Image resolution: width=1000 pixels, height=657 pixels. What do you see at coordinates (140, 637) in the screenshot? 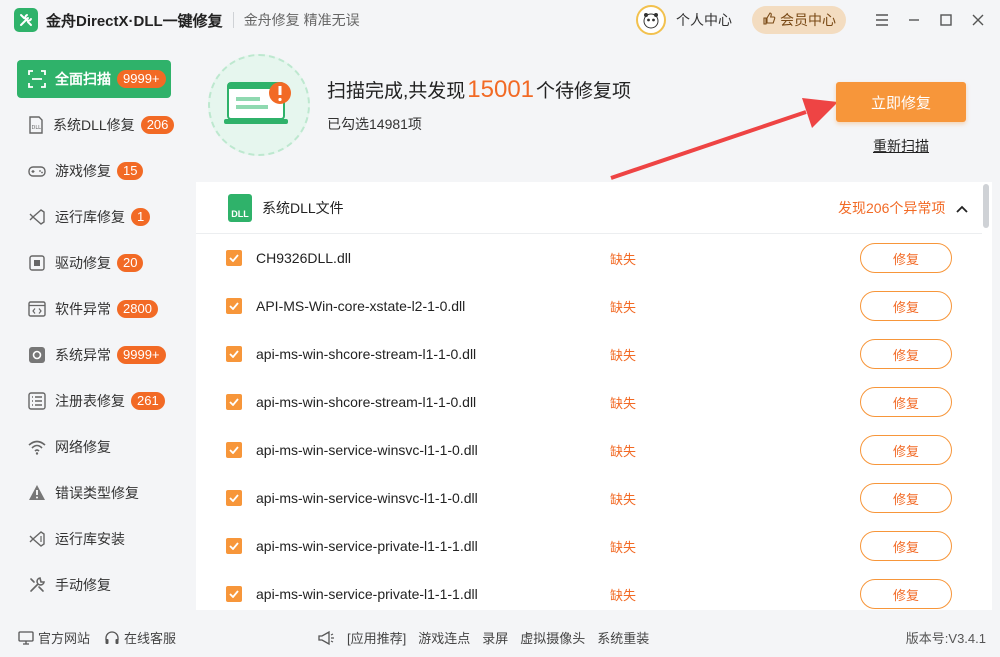
I see `online-support-link: 在线客服` at bounding box center [140, 637].